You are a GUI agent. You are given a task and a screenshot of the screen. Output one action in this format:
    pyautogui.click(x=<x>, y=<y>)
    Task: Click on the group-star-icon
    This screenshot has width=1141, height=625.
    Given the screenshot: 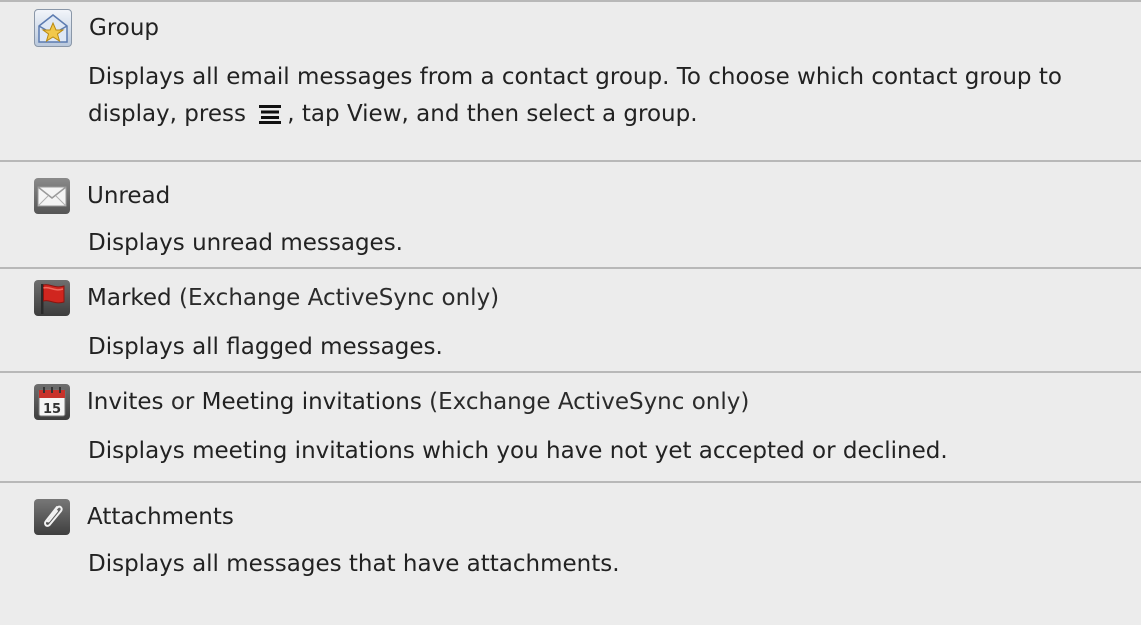 What is the action you would take?
    pyautogui.click(x=53, y=27)
    